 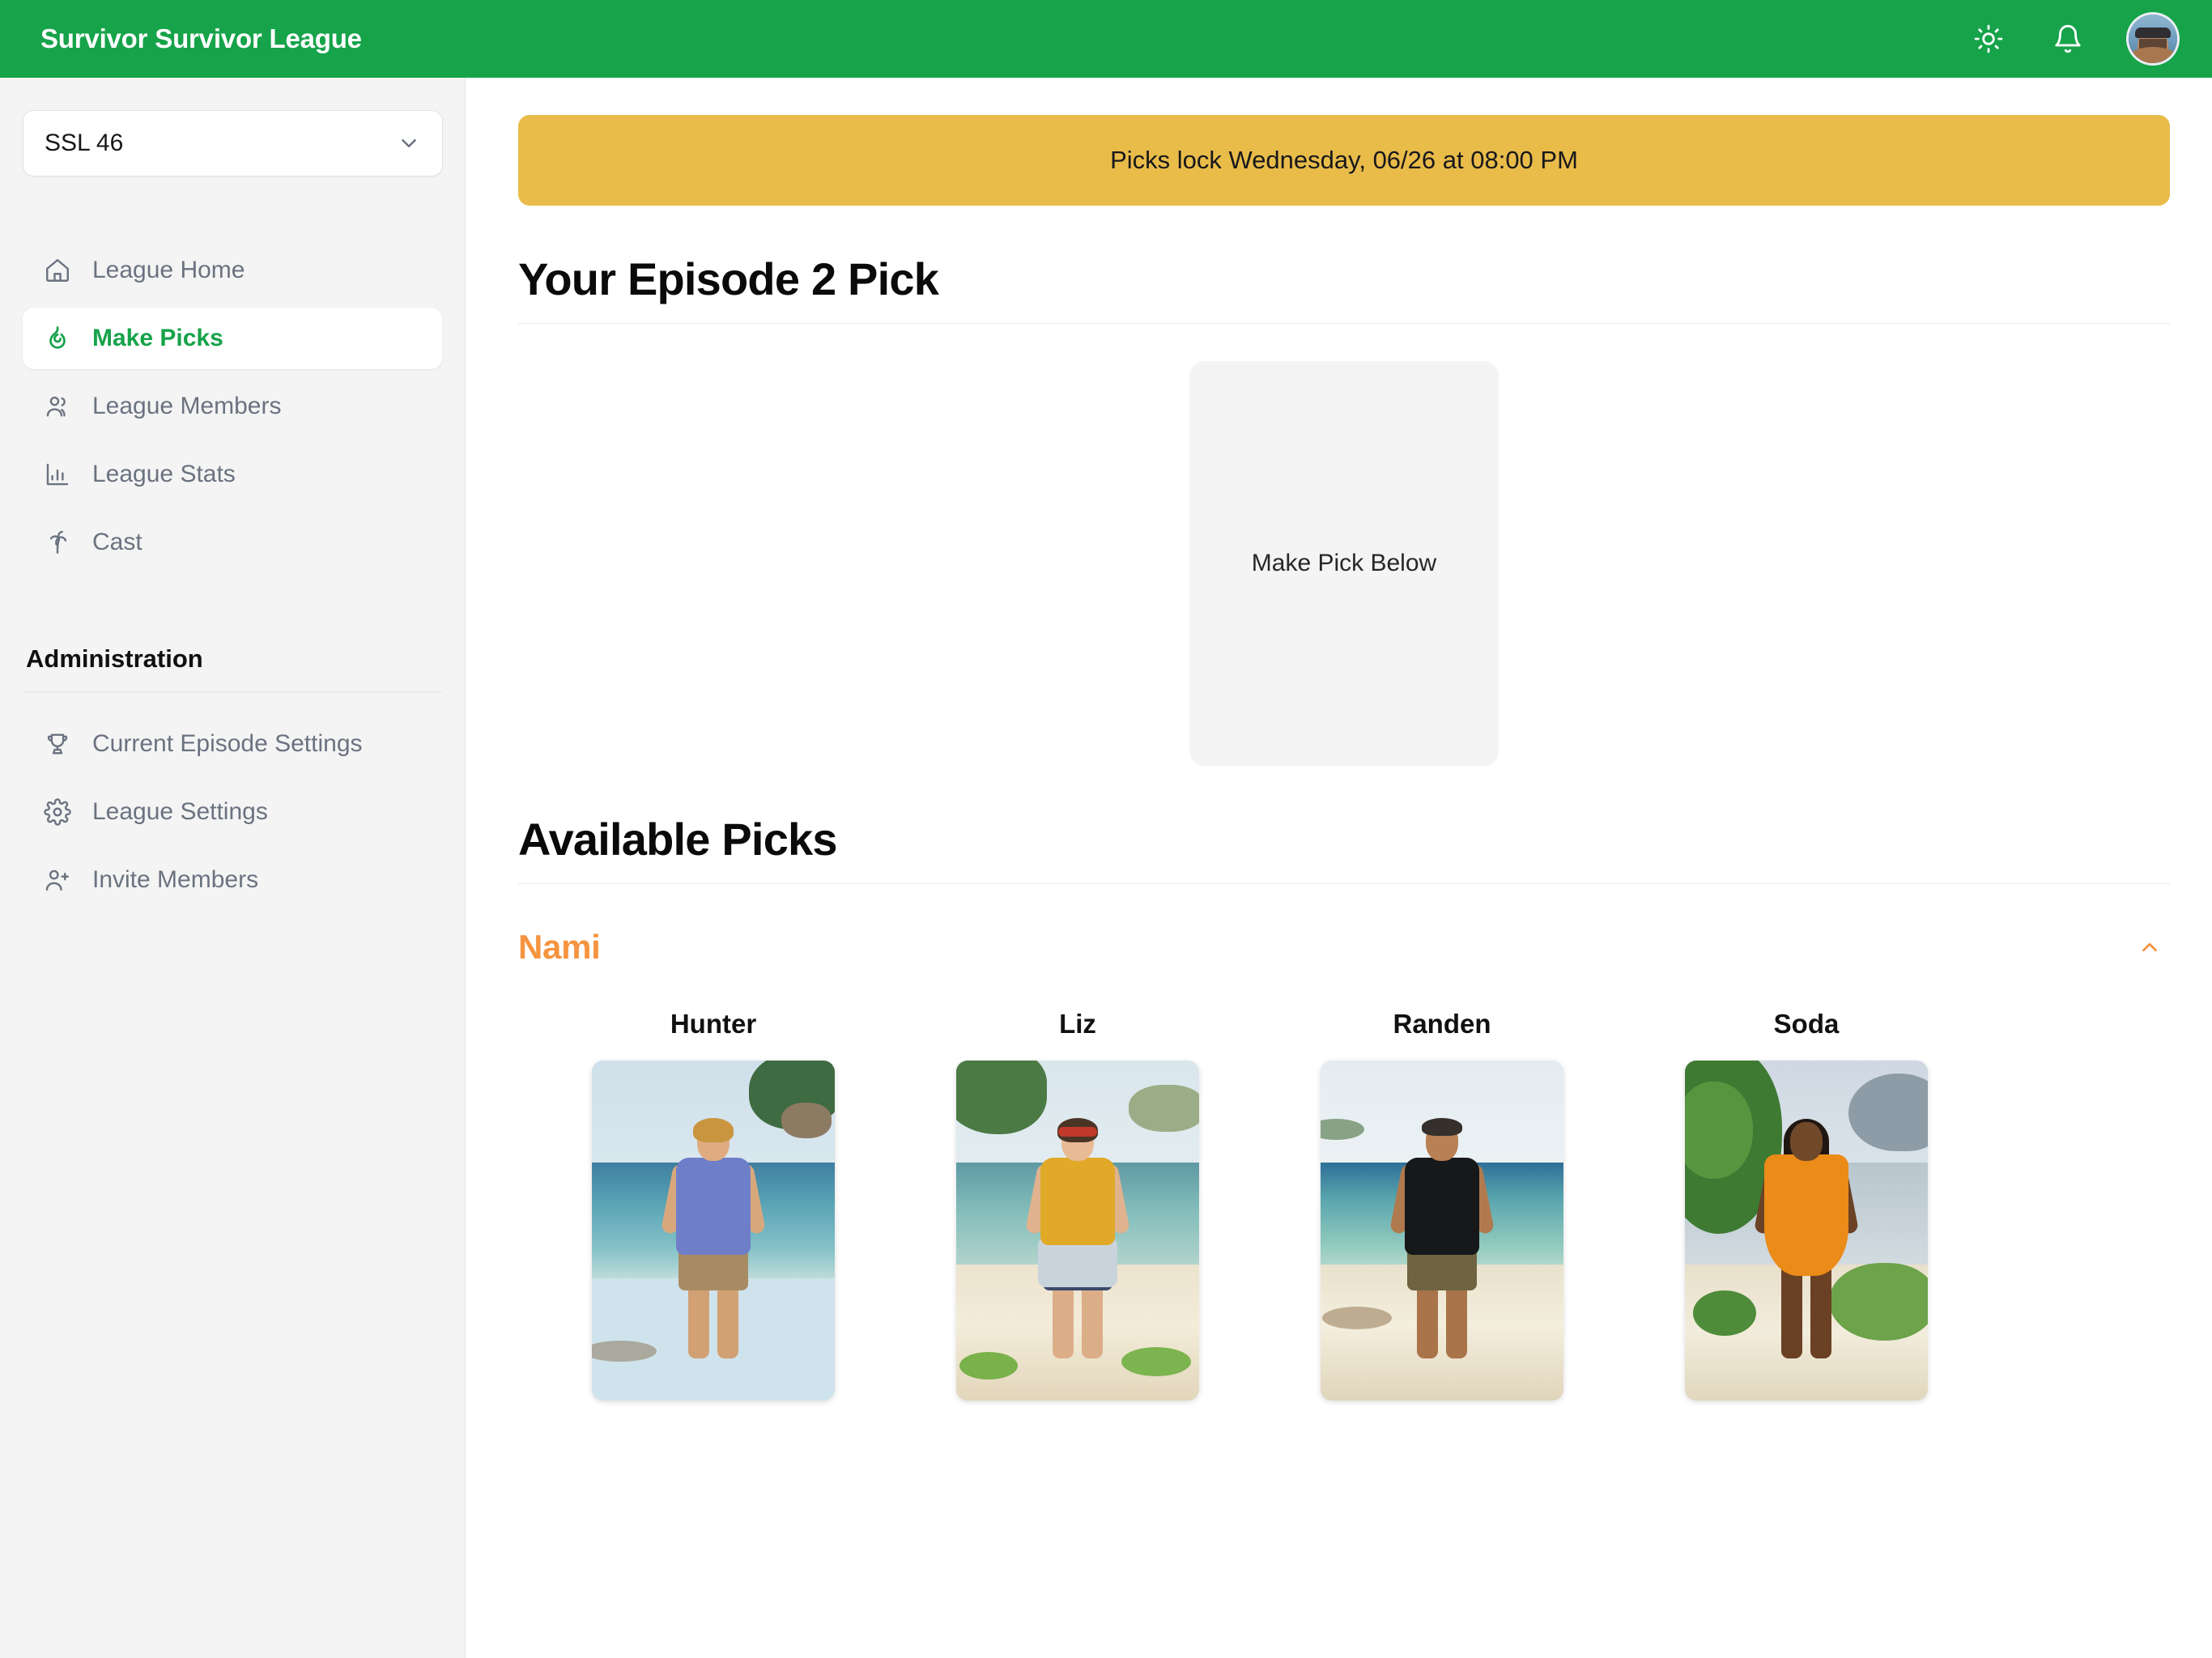 I want to click on cast-card: Liz, so click(x=1078, y=1205).